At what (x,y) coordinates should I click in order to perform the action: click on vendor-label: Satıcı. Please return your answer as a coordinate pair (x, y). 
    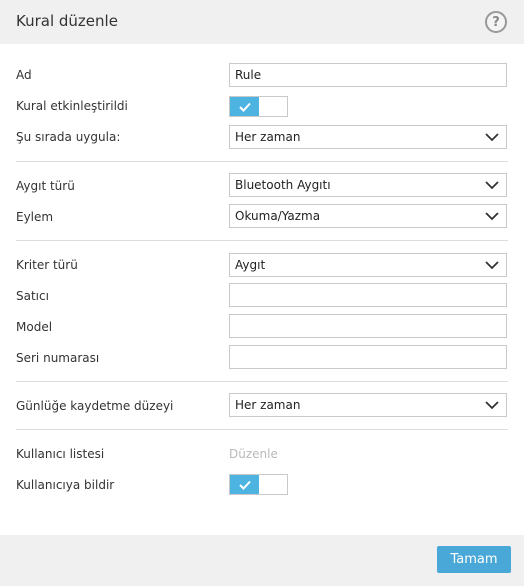
    Looking at the image, I should click on (32, 296).